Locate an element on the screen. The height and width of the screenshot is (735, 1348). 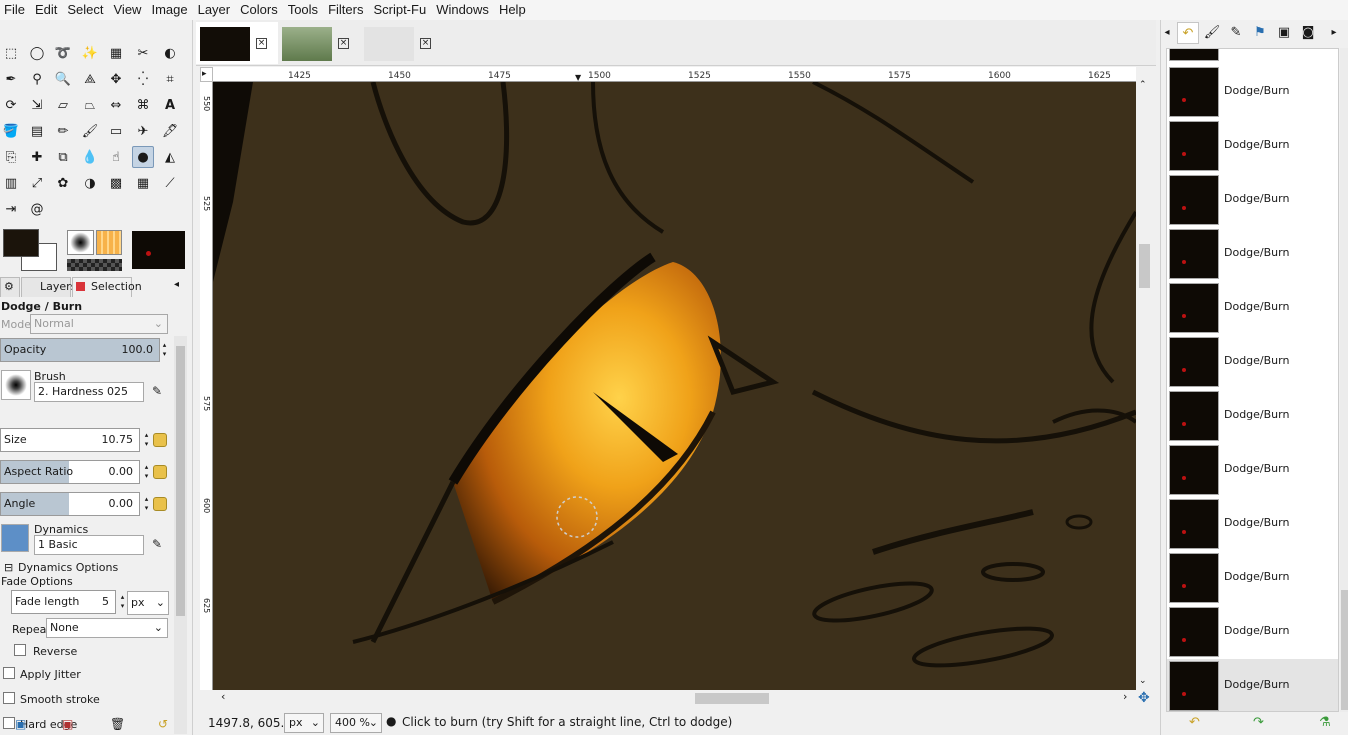
ruler-corner: ▸ is located at coordinates (206, 74).